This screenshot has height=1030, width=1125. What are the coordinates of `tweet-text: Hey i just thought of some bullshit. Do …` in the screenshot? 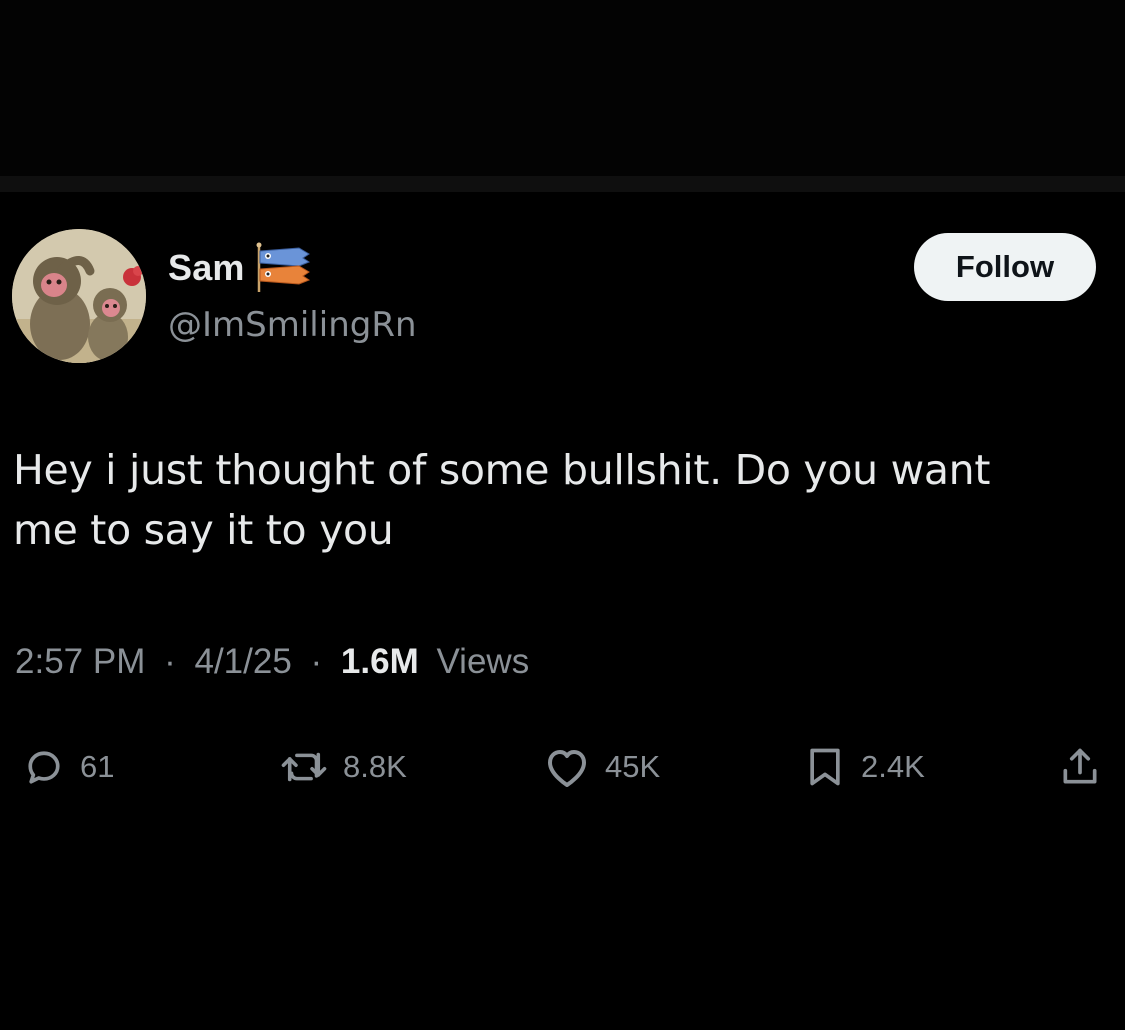 It's located at (563, 500).